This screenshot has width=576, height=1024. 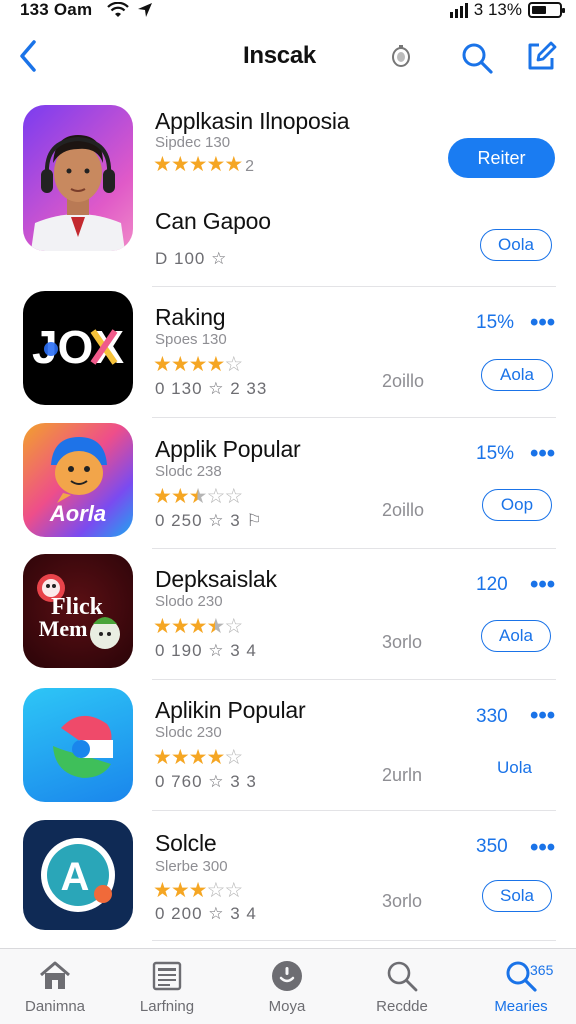 I want to click on mem-logo-text: Mem, so click(x=63, y=628).